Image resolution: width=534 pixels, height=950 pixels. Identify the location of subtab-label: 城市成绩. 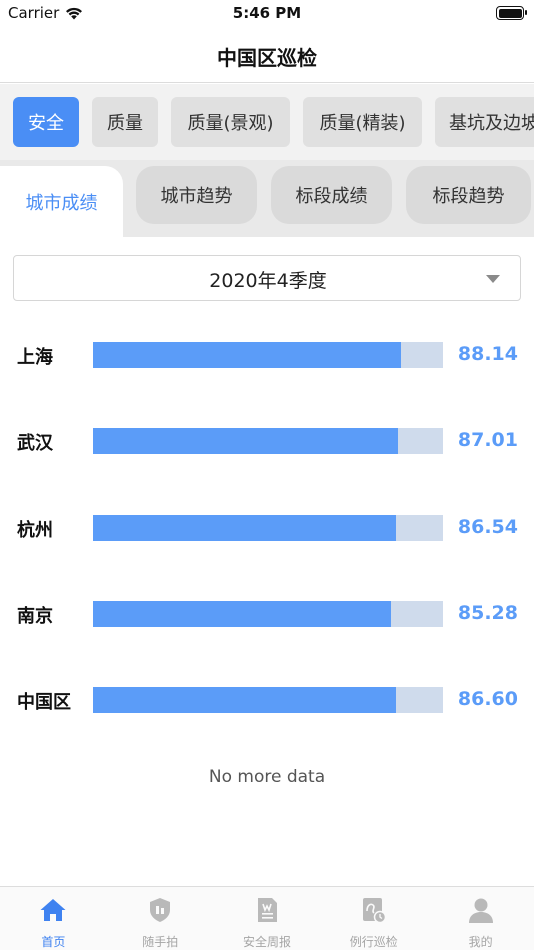
(61, 203).